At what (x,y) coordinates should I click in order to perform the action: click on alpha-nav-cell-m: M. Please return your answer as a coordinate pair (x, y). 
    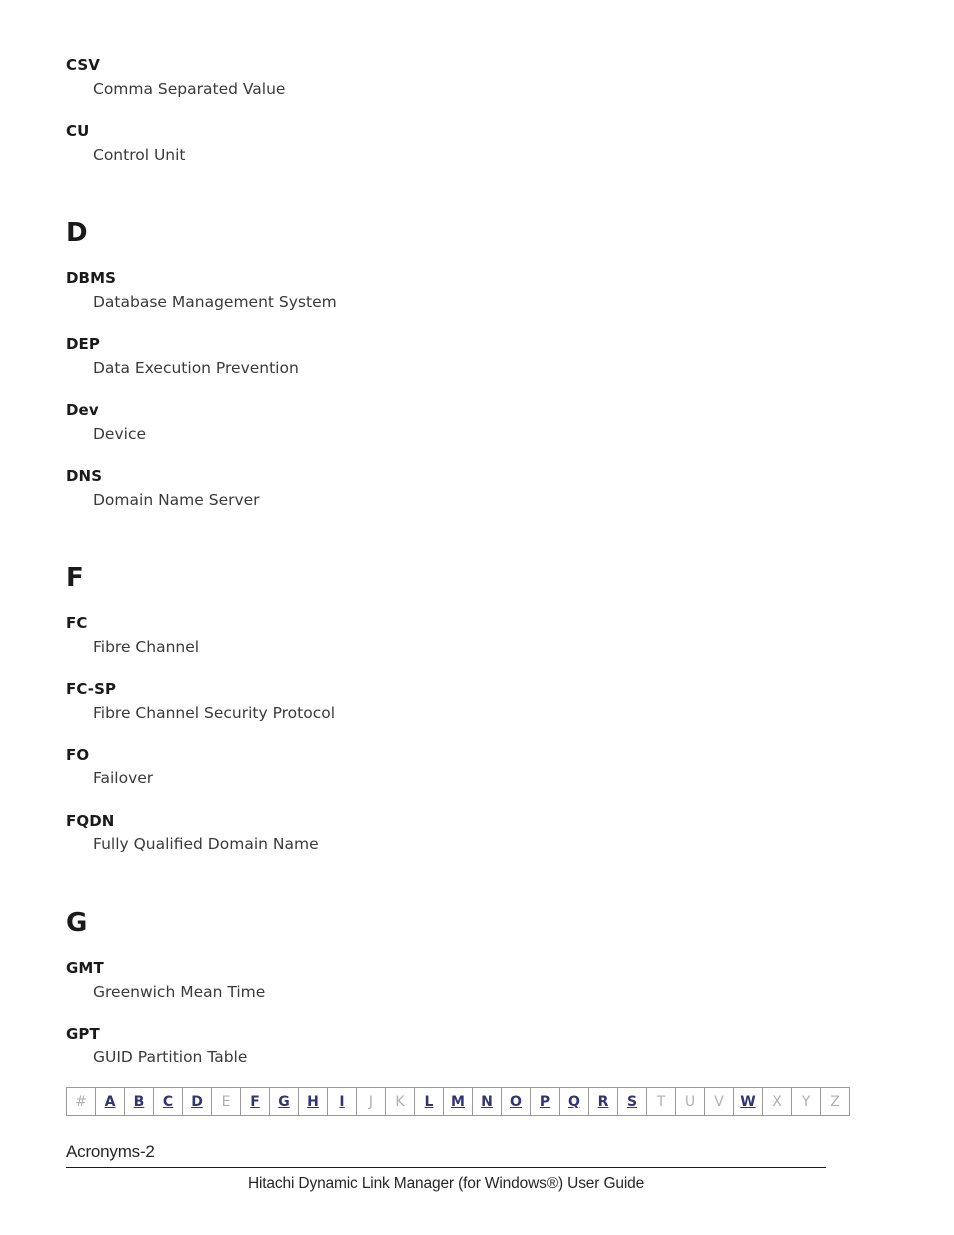
    Looking at the image, I should click on (458, 1101).